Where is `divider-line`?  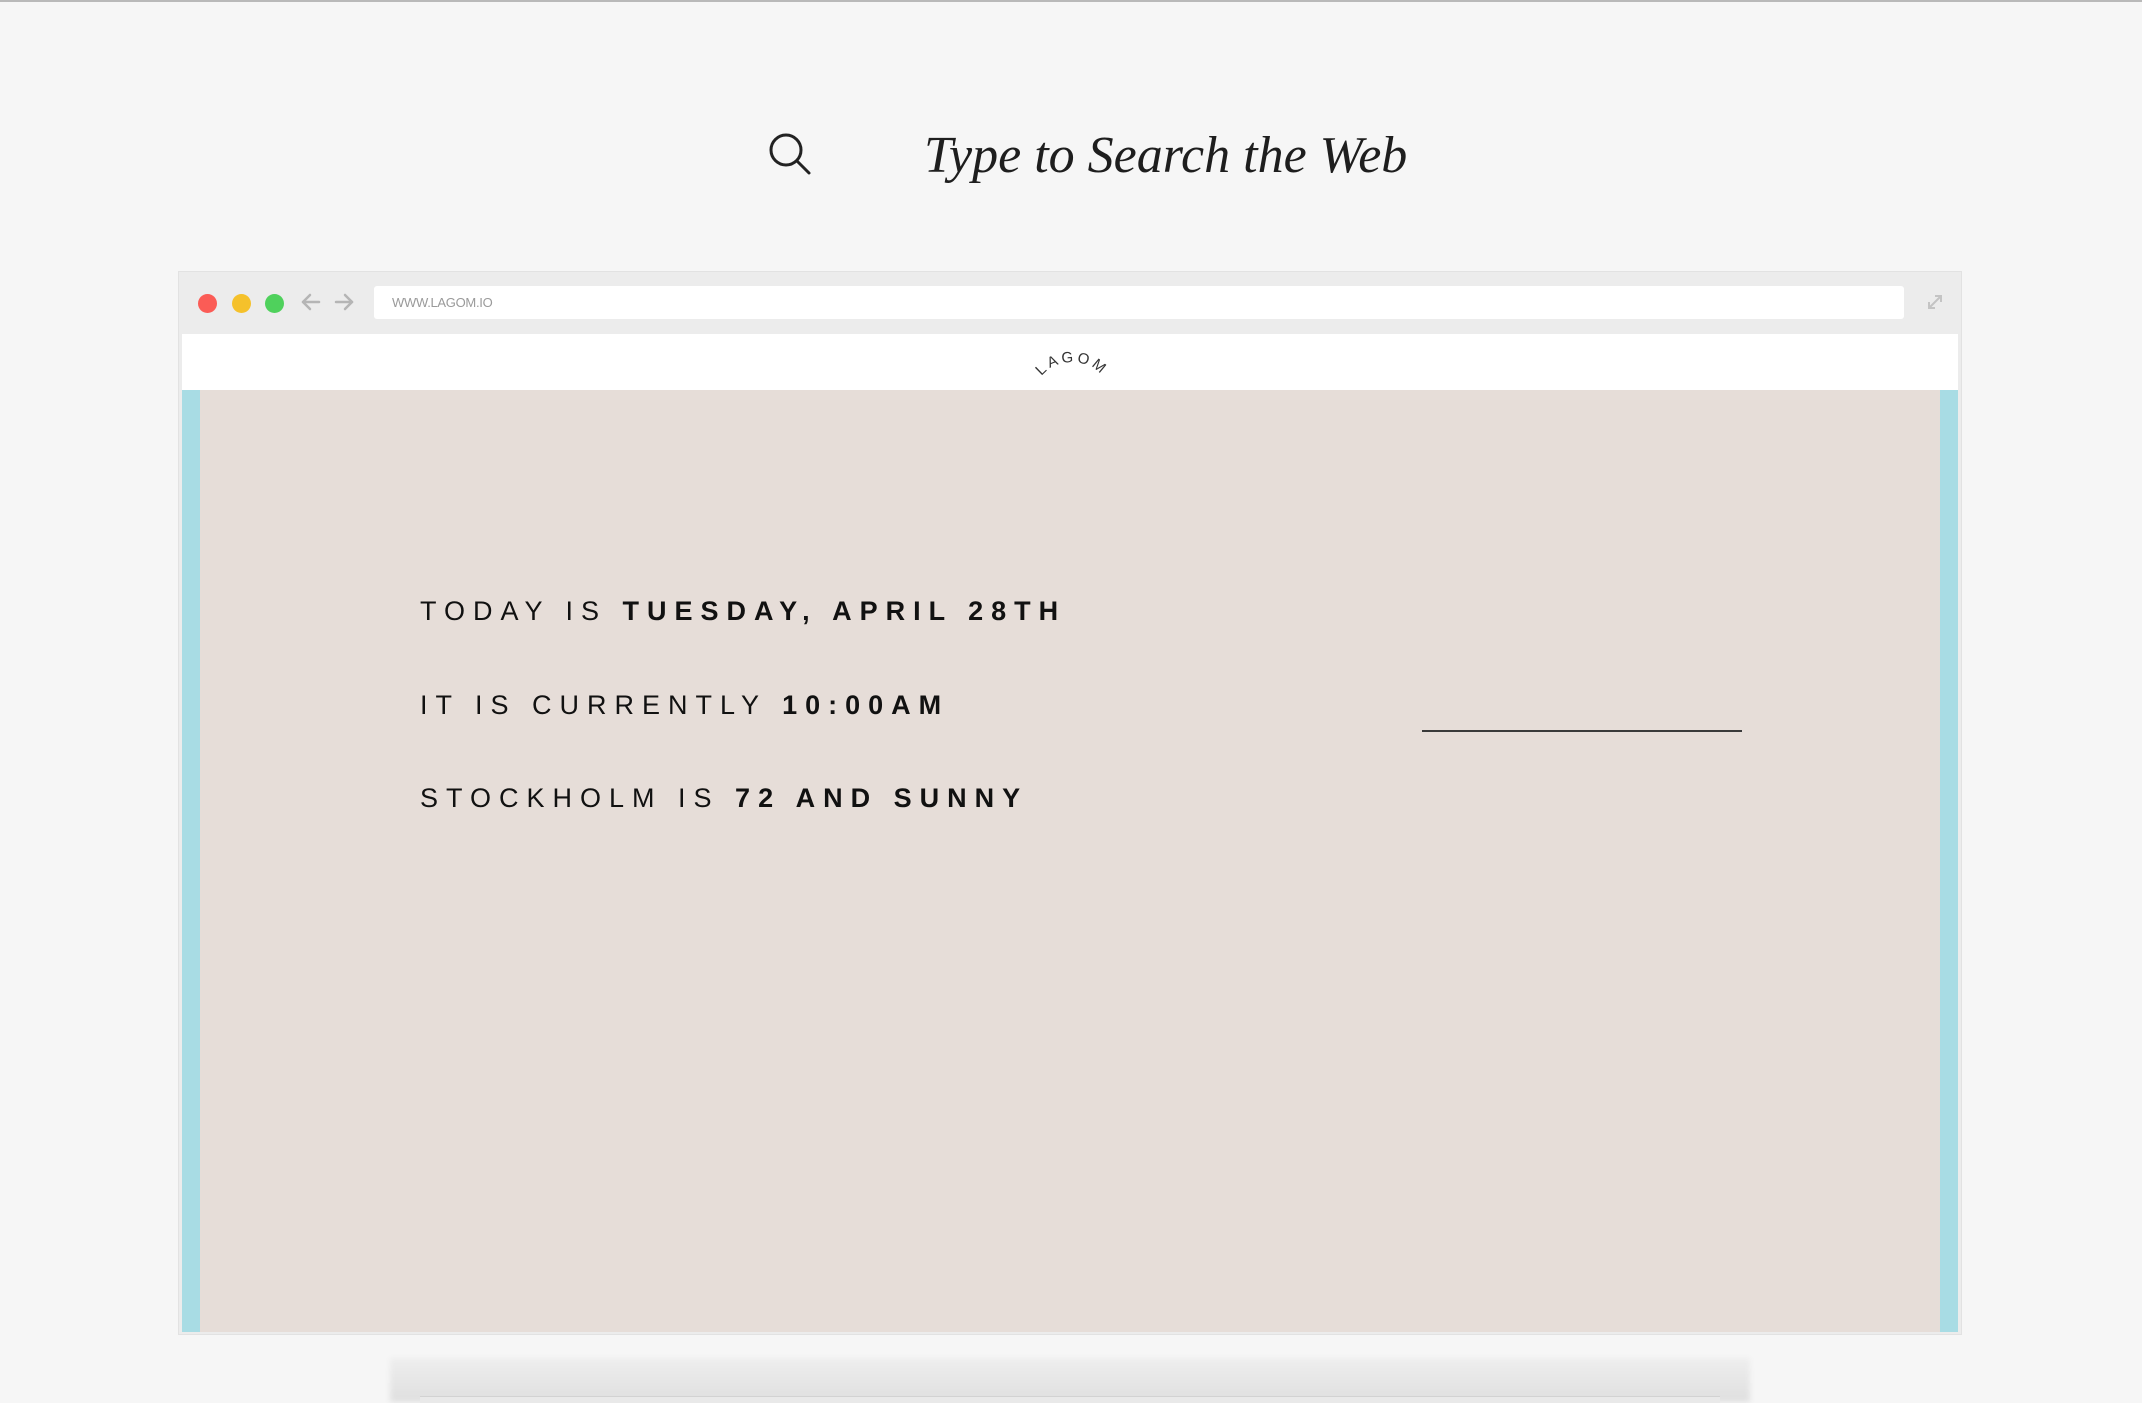
divider-line is located at coordinates (1582, 731).